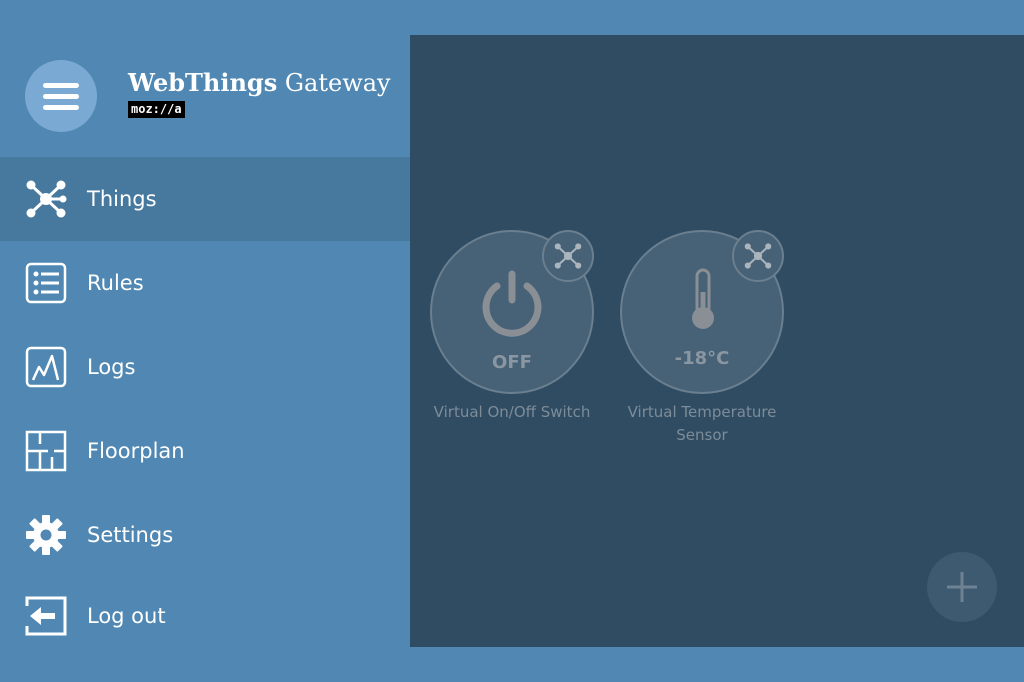 The height and width of the screenshot is (682, 1024). What do you see at coordinates (205, 535) in the screenshot?
I see `nav-item-settings: Settings` at bounding box center [205, 535].